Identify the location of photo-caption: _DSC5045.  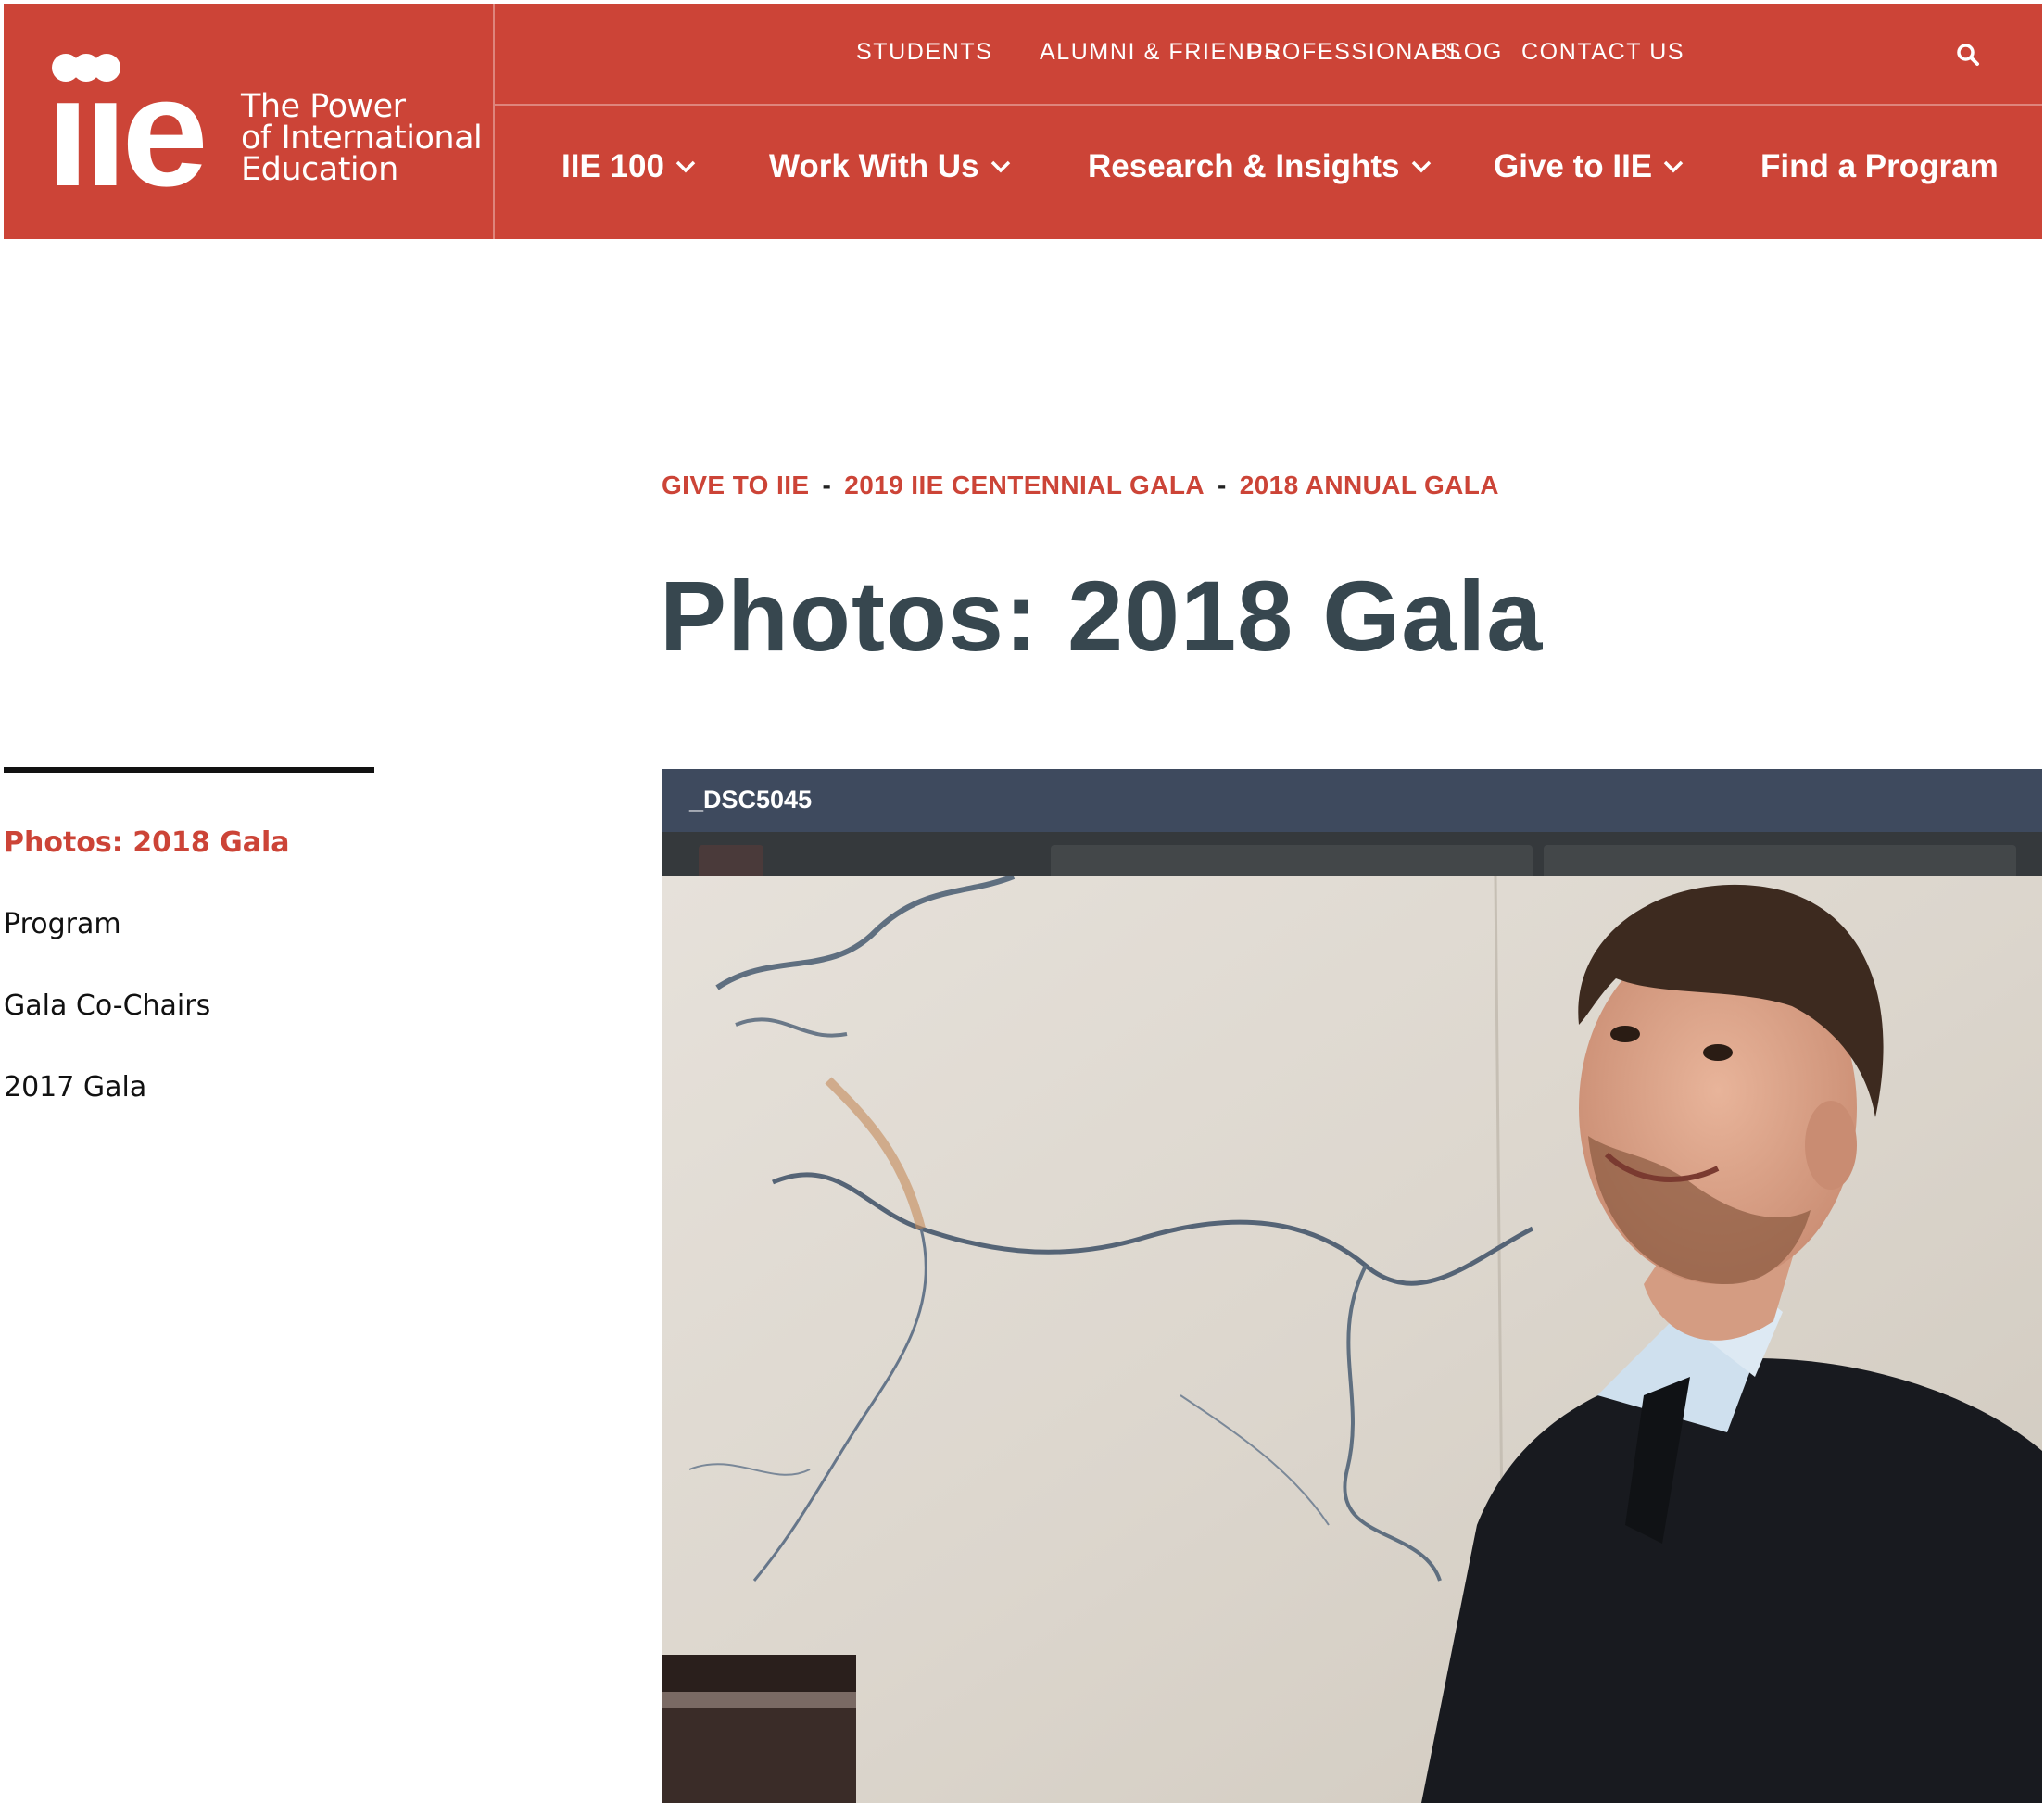
(751, 799).